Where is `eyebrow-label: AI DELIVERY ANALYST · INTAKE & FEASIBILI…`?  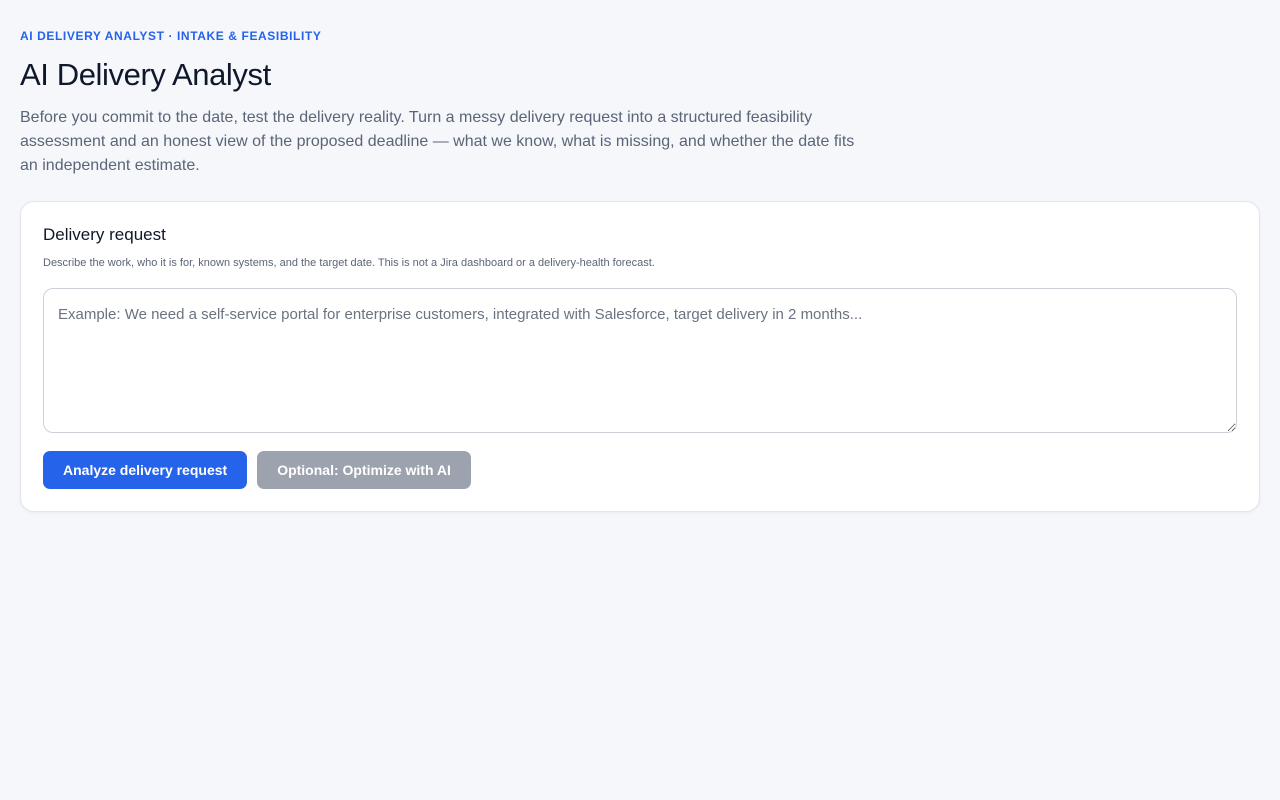 eyebrow-label: AI DELIVERY ANALYST · INTAKE & FEASIBILI… is located at coordinates (171, 36).